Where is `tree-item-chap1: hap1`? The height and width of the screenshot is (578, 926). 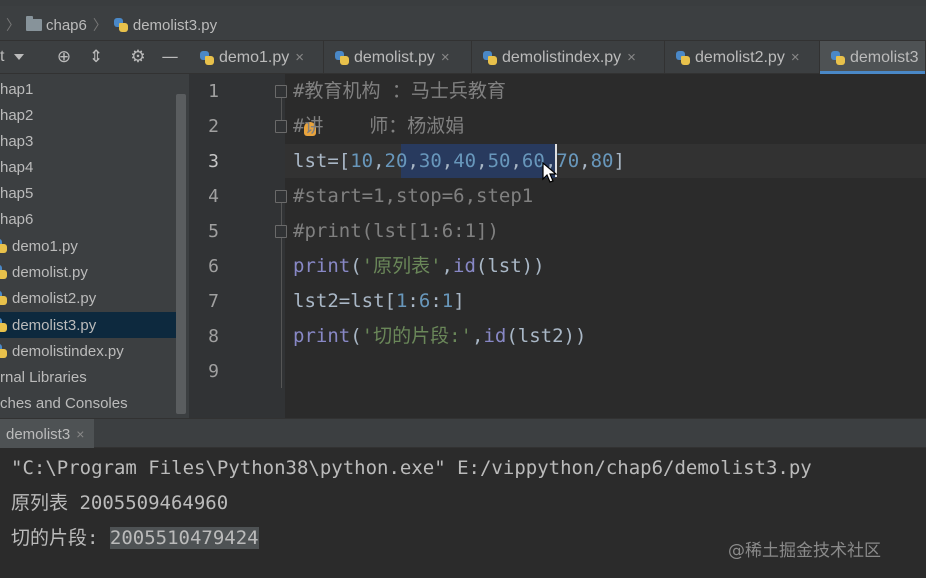 tree-item-chap1: hap1 is located at coordinates (88, 89).